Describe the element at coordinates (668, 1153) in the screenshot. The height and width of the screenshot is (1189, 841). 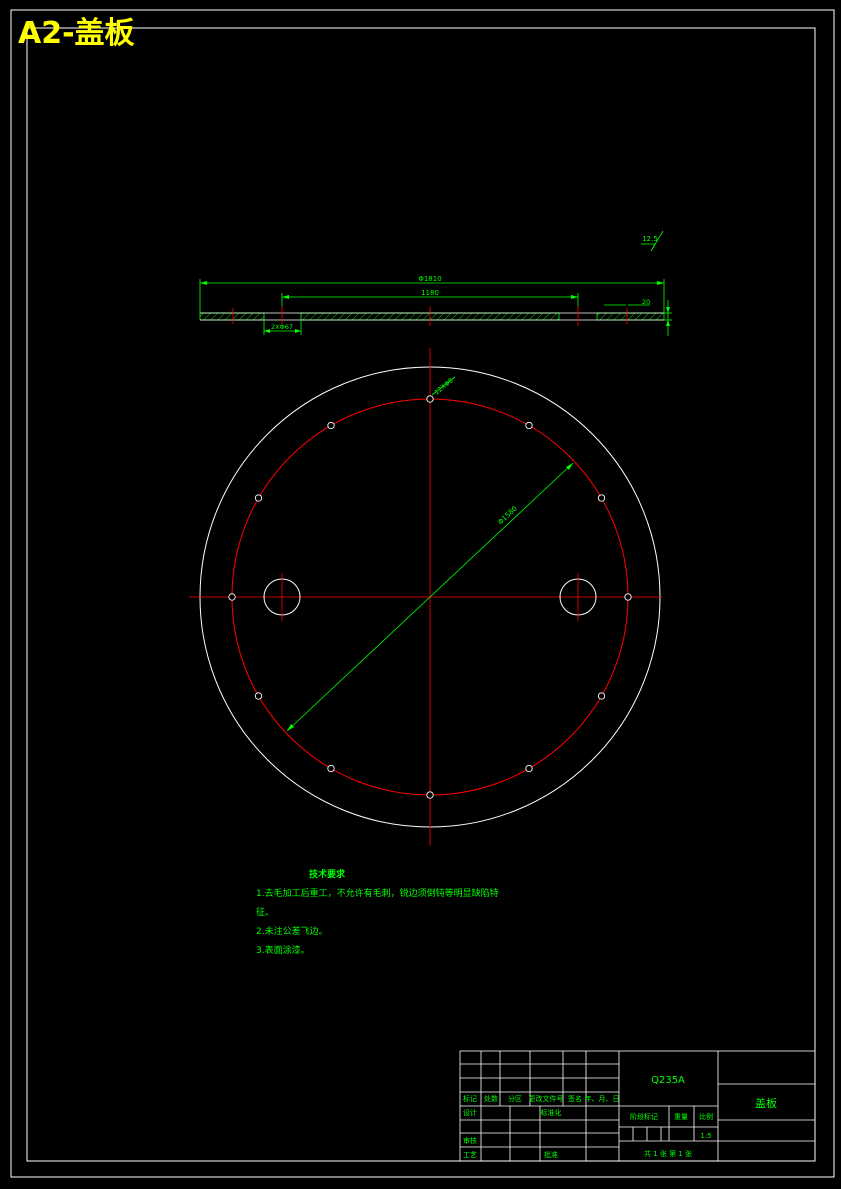
I see `sheets-text: 共 1 张 第 1 张` at that location.